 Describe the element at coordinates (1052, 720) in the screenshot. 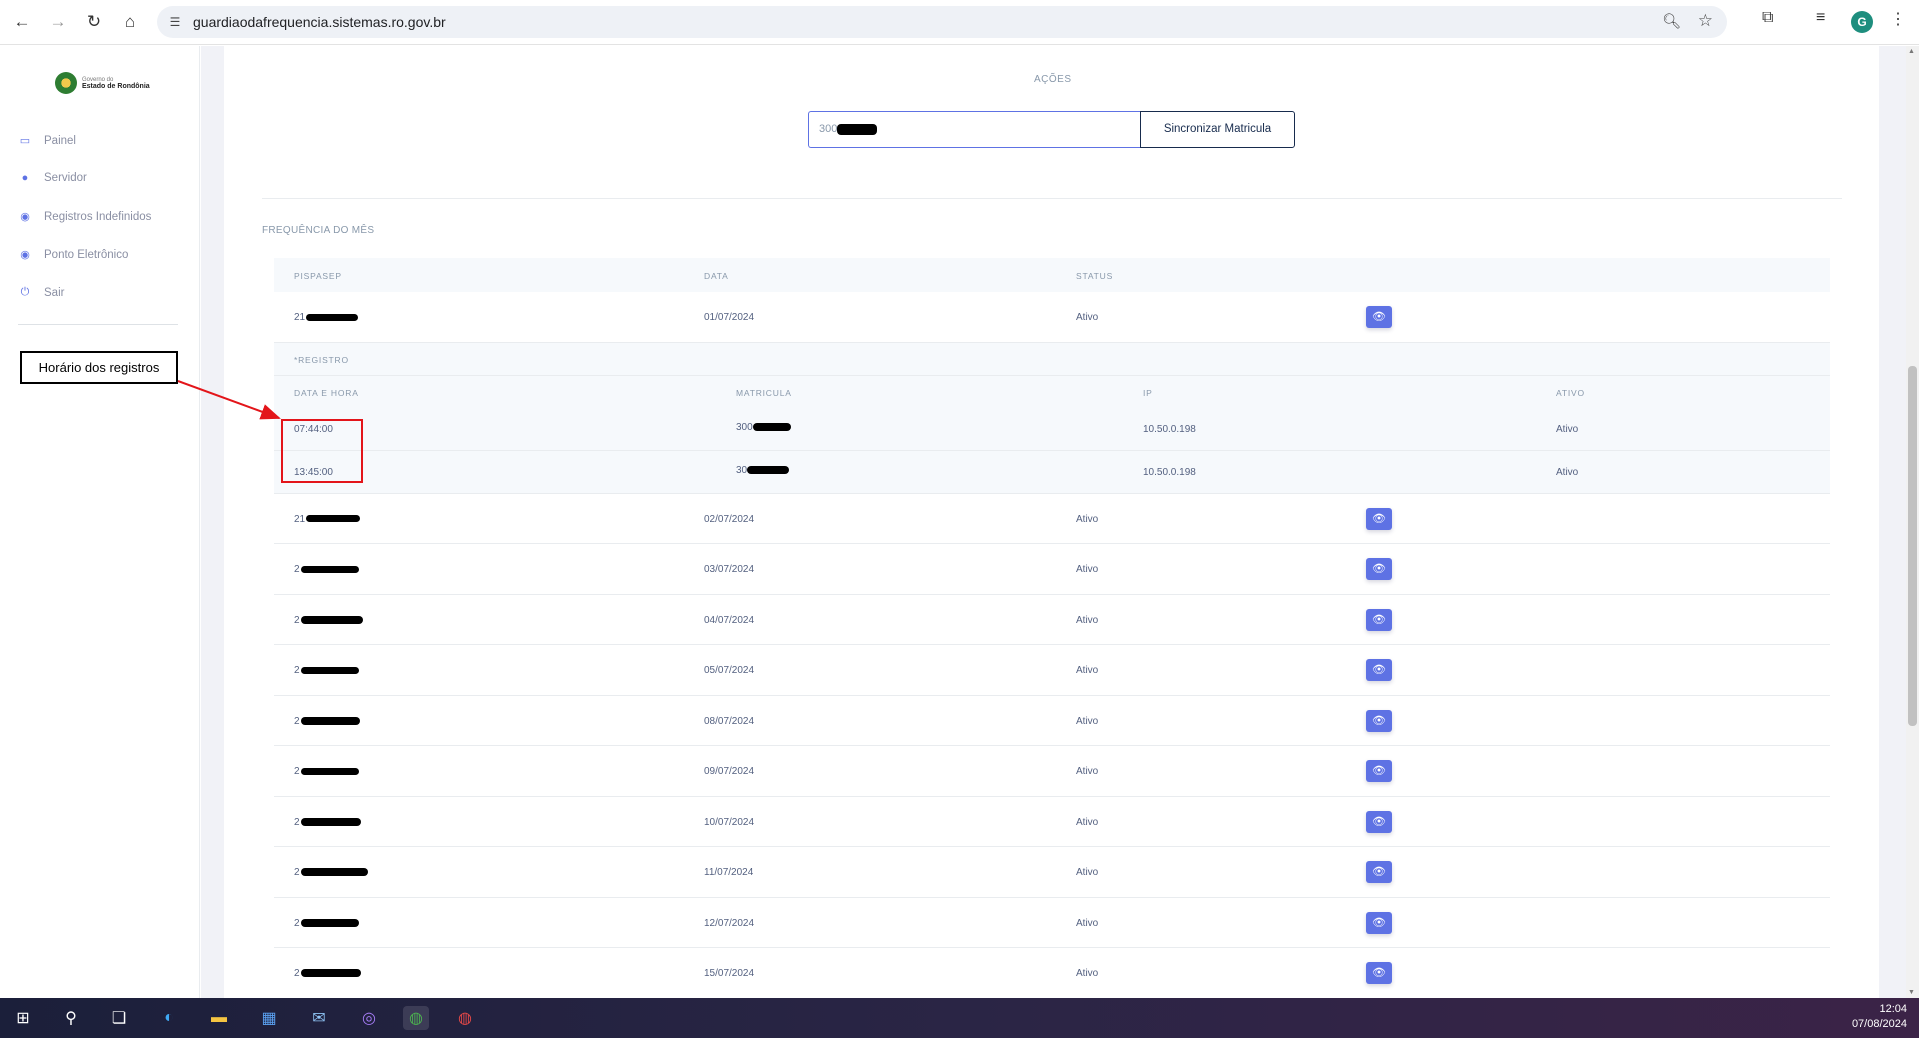

I see `table-row: 2 08/07/2024 Ativo 👁` at that location.